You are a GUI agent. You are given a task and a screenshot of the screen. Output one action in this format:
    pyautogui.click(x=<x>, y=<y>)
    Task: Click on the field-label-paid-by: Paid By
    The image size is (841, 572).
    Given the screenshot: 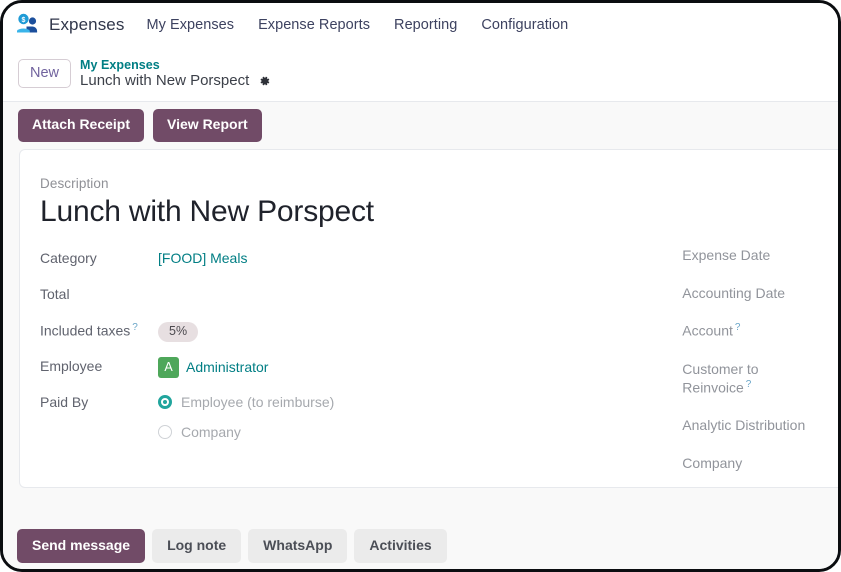 What is the action you would take?
    pyautogui.click(x=64, y=401)
    